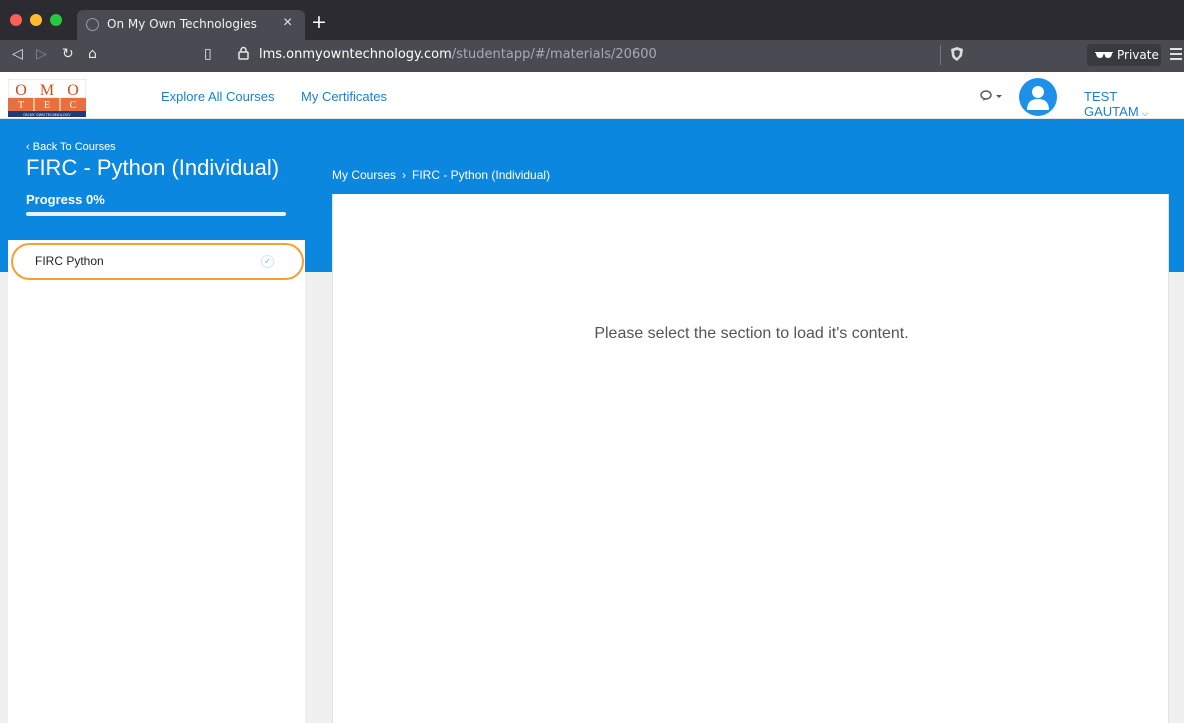  Describe the element at coordinates (267, 261) in the screenshot. I see `checkmark-icon: ✓` at that location.